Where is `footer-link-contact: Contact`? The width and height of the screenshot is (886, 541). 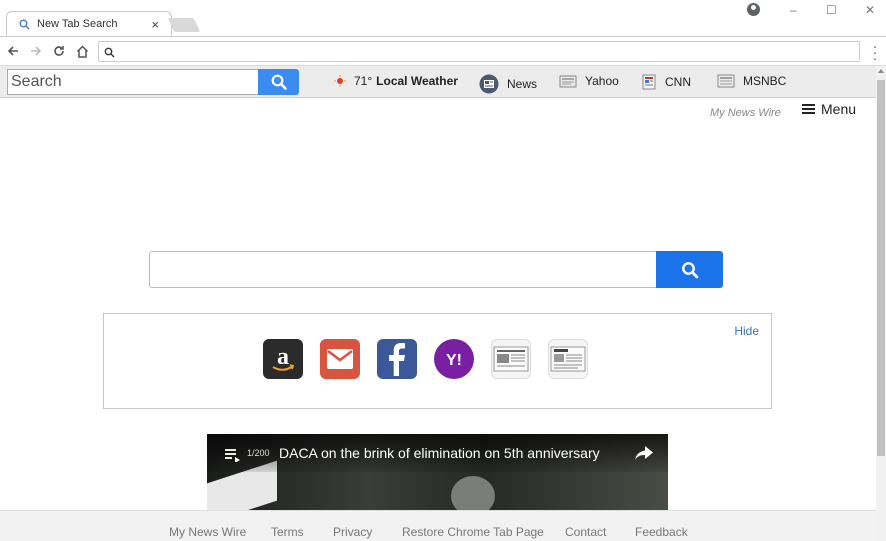 footer-link-contact: Contact is located at coordinates (585, 532).